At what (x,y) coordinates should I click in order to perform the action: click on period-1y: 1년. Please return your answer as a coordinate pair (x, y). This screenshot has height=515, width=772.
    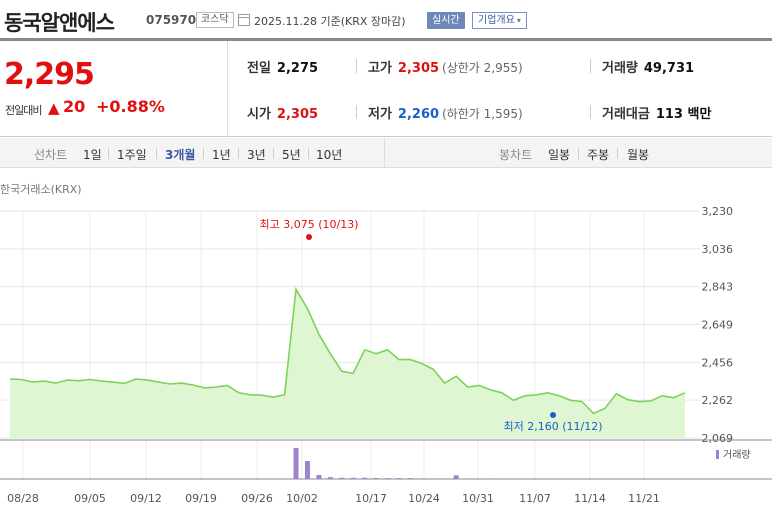
    Looking at the image, I should click on (221, 154).